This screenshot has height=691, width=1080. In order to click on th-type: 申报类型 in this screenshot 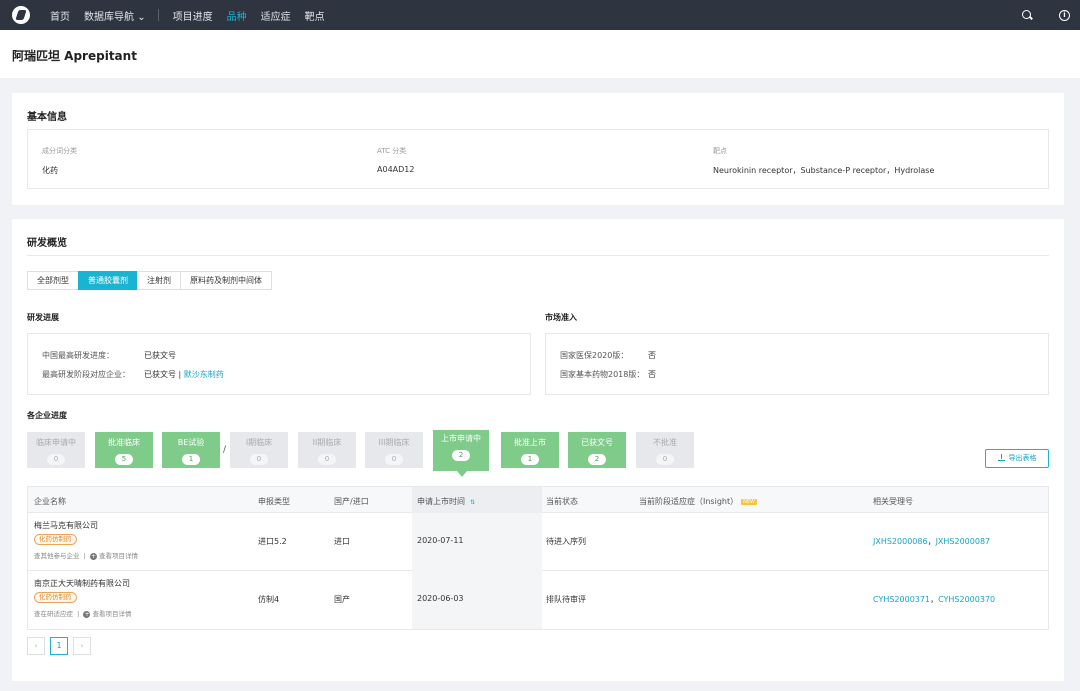, I will do `click(274, 501)`.